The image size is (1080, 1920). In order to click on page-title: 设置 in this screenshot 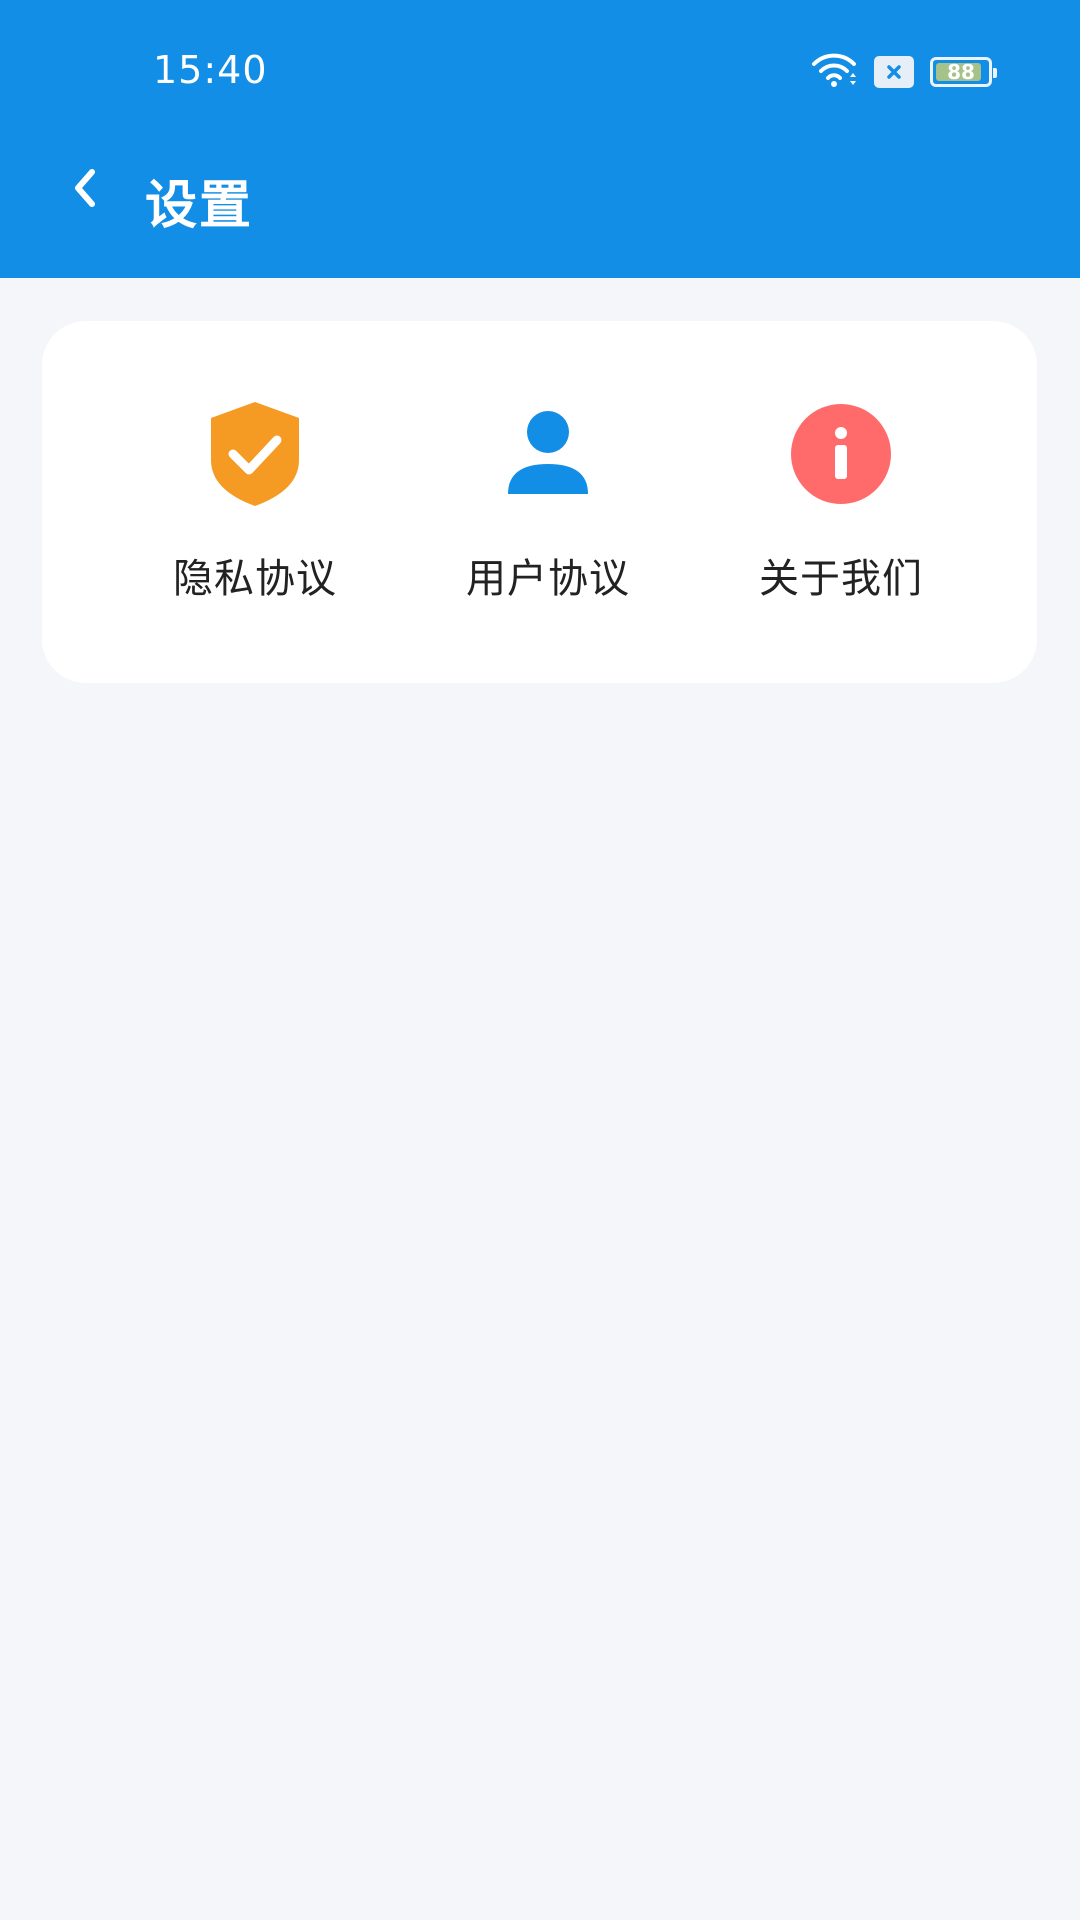, I will do `click(199, 206)`.